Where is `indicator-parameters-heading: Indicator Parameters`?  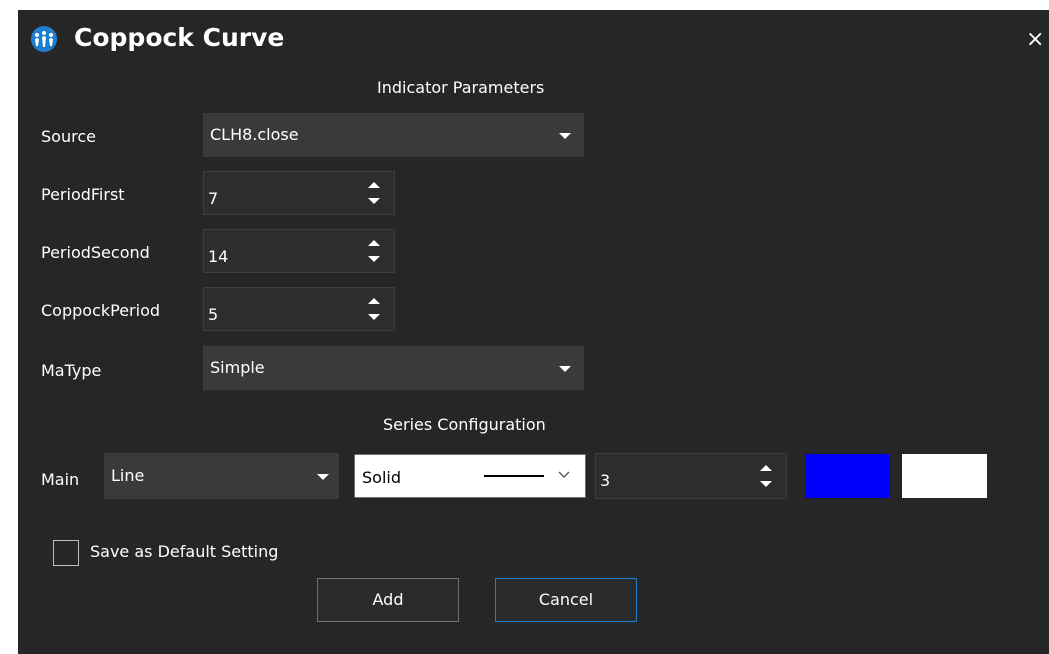
indicator-parameters-heading: Indicator Parameters is located at coordinates (461, 87).